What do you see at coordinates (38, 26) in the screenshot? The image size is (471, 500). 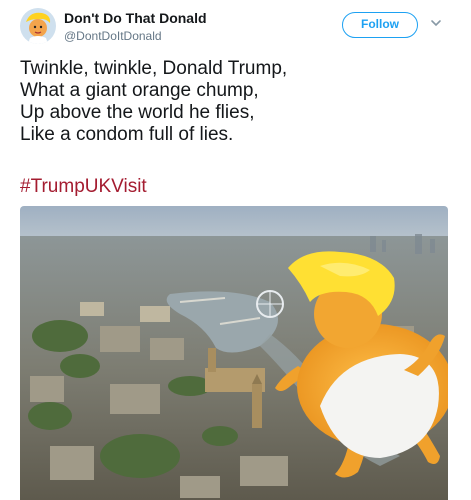 I see `avatar` at bounding box center [38, 26].